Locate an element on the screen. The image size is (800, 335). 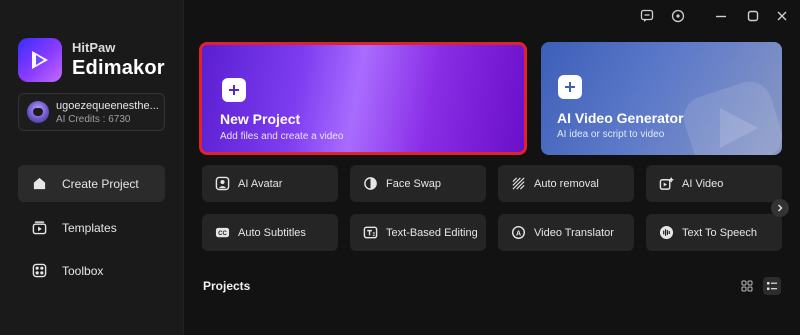
sidebar-item-create-project: Create Project is located at coordinates (91, 183).